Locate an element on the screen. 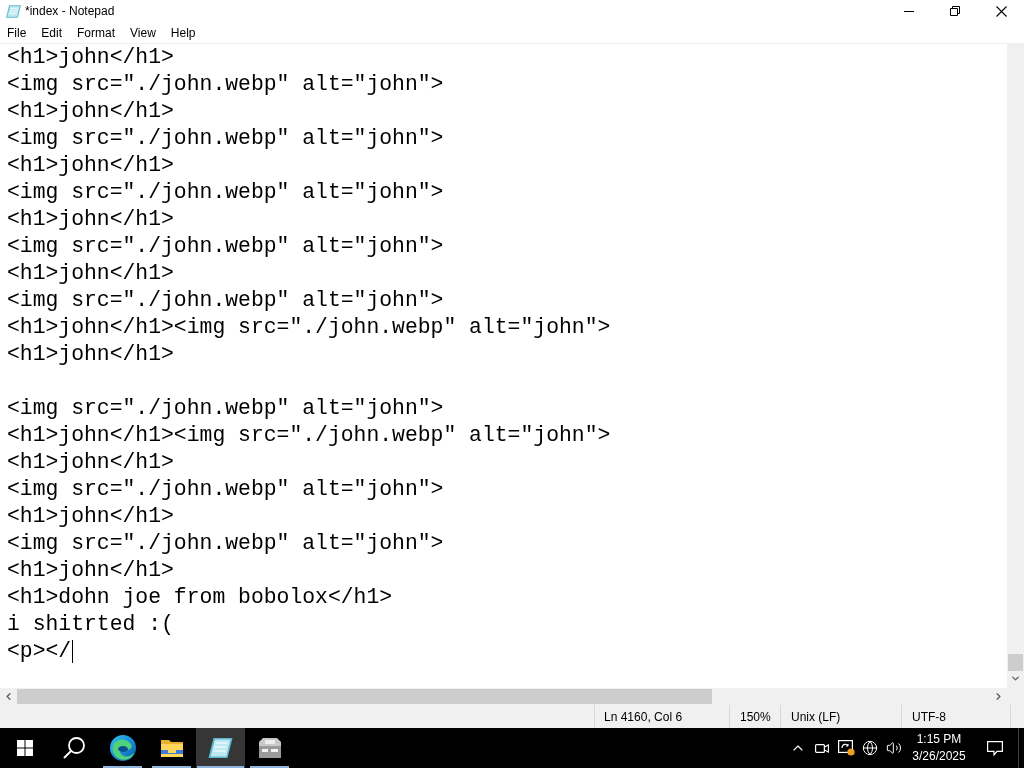 The width and height of the screenshot is (1024, 768). clock-time: 1:15 PM is located at coordinates (939, 739).